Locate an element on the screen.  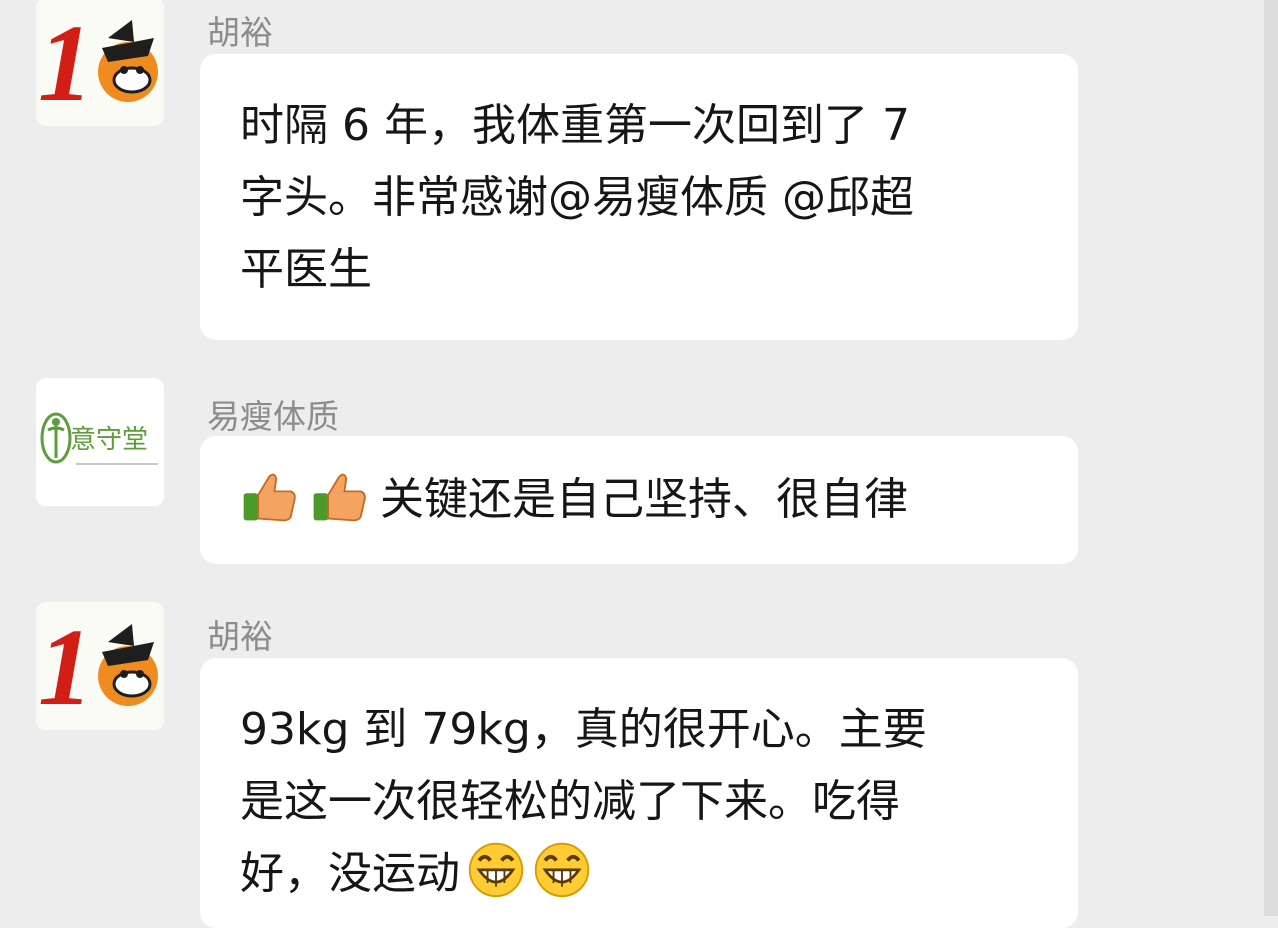
avatar: 1 is located at coordinates (100, 666).